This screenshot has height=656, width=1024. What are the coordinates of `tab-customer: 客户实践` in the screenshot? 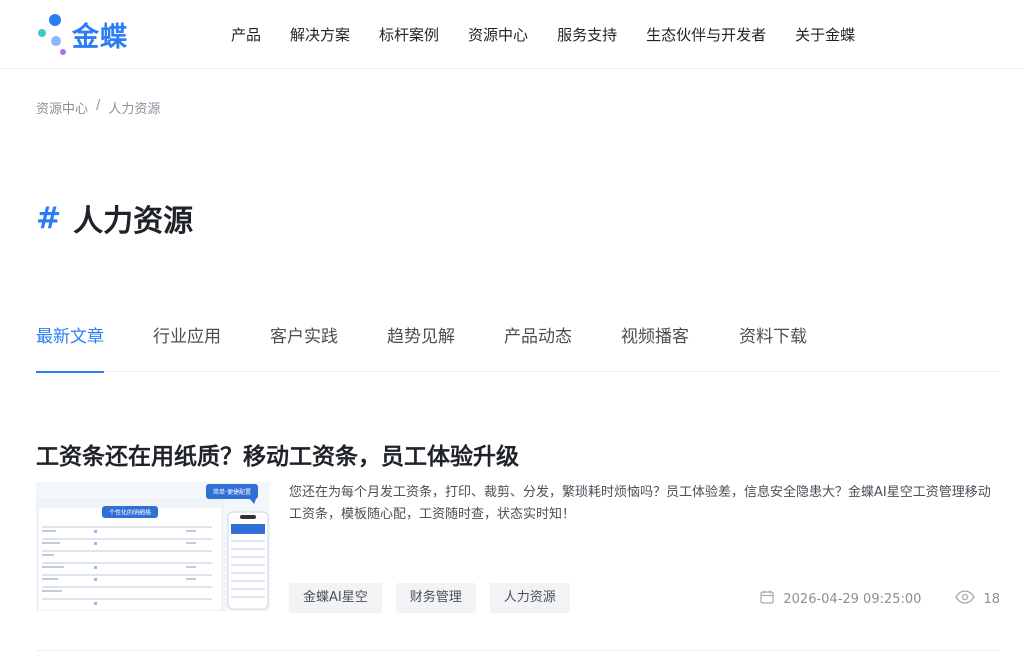 It's located at (304, 347).